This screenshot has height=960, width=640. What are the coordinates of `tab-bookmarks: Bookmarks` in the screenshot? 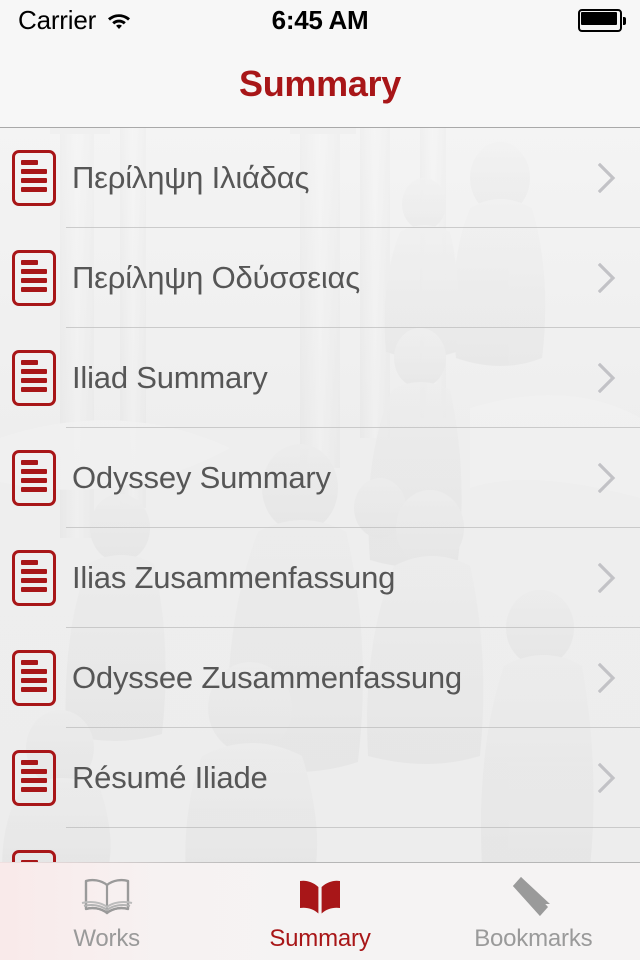 It's located at (533, 911).